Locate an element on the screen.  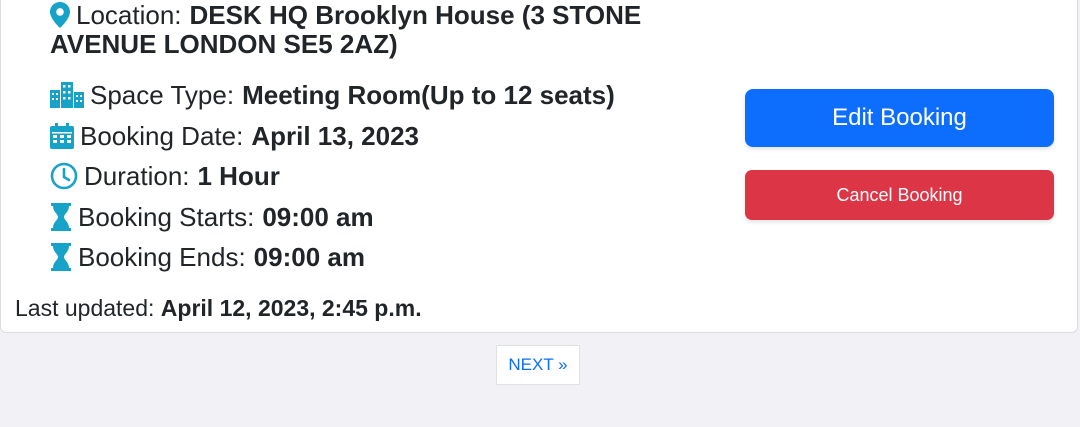
booking-starts-row: Booking Starts: 09:00 am is located at coordinates (212, 217).